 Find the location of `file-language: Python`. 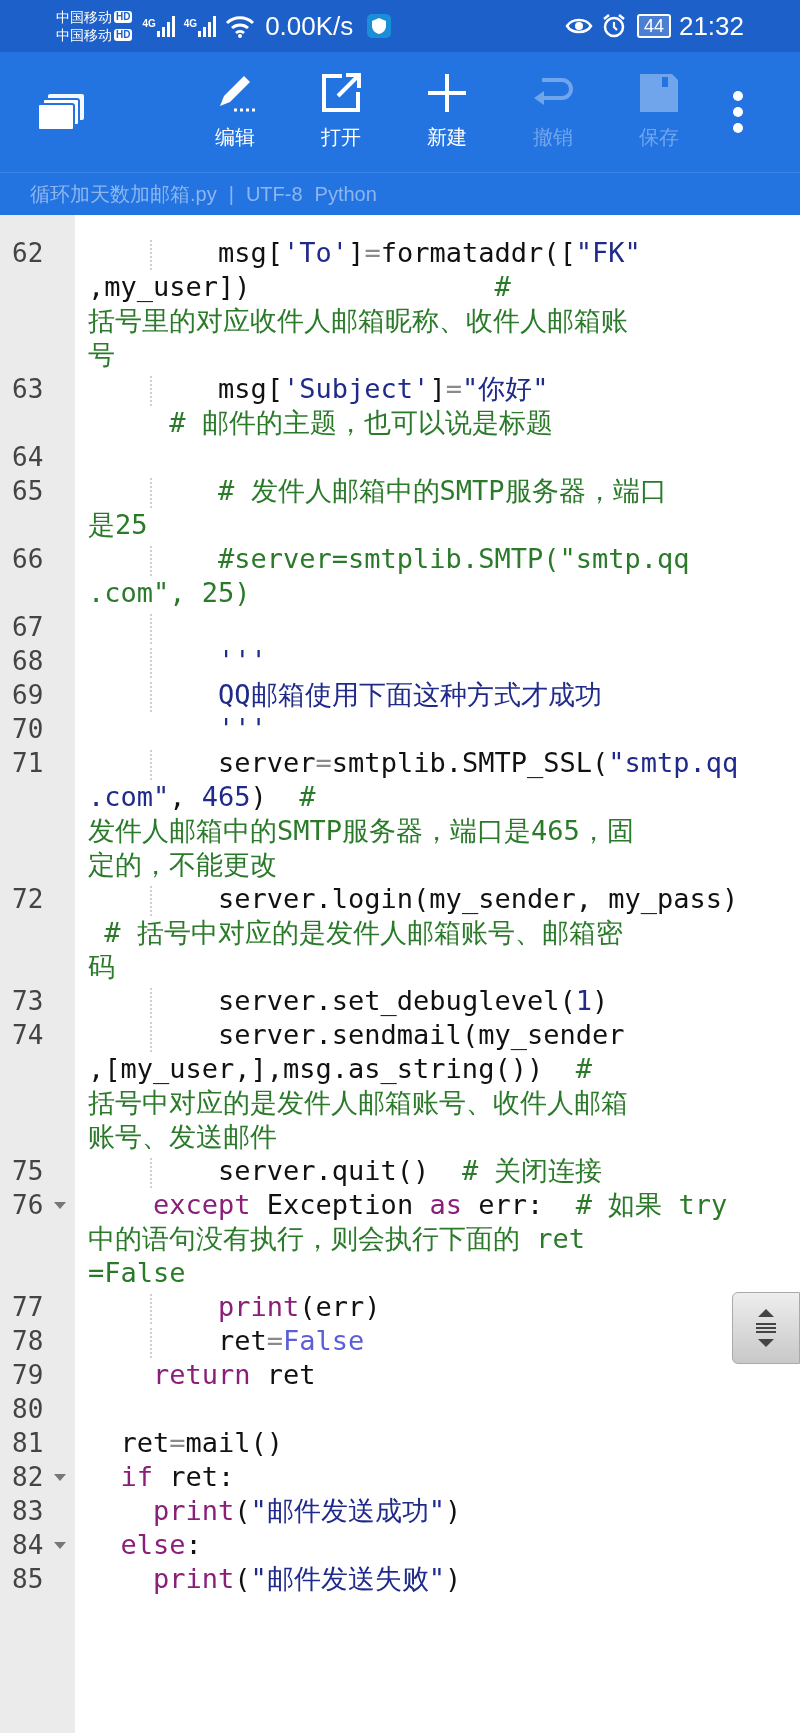

file-language: Python is located at coordinates (345, 194).